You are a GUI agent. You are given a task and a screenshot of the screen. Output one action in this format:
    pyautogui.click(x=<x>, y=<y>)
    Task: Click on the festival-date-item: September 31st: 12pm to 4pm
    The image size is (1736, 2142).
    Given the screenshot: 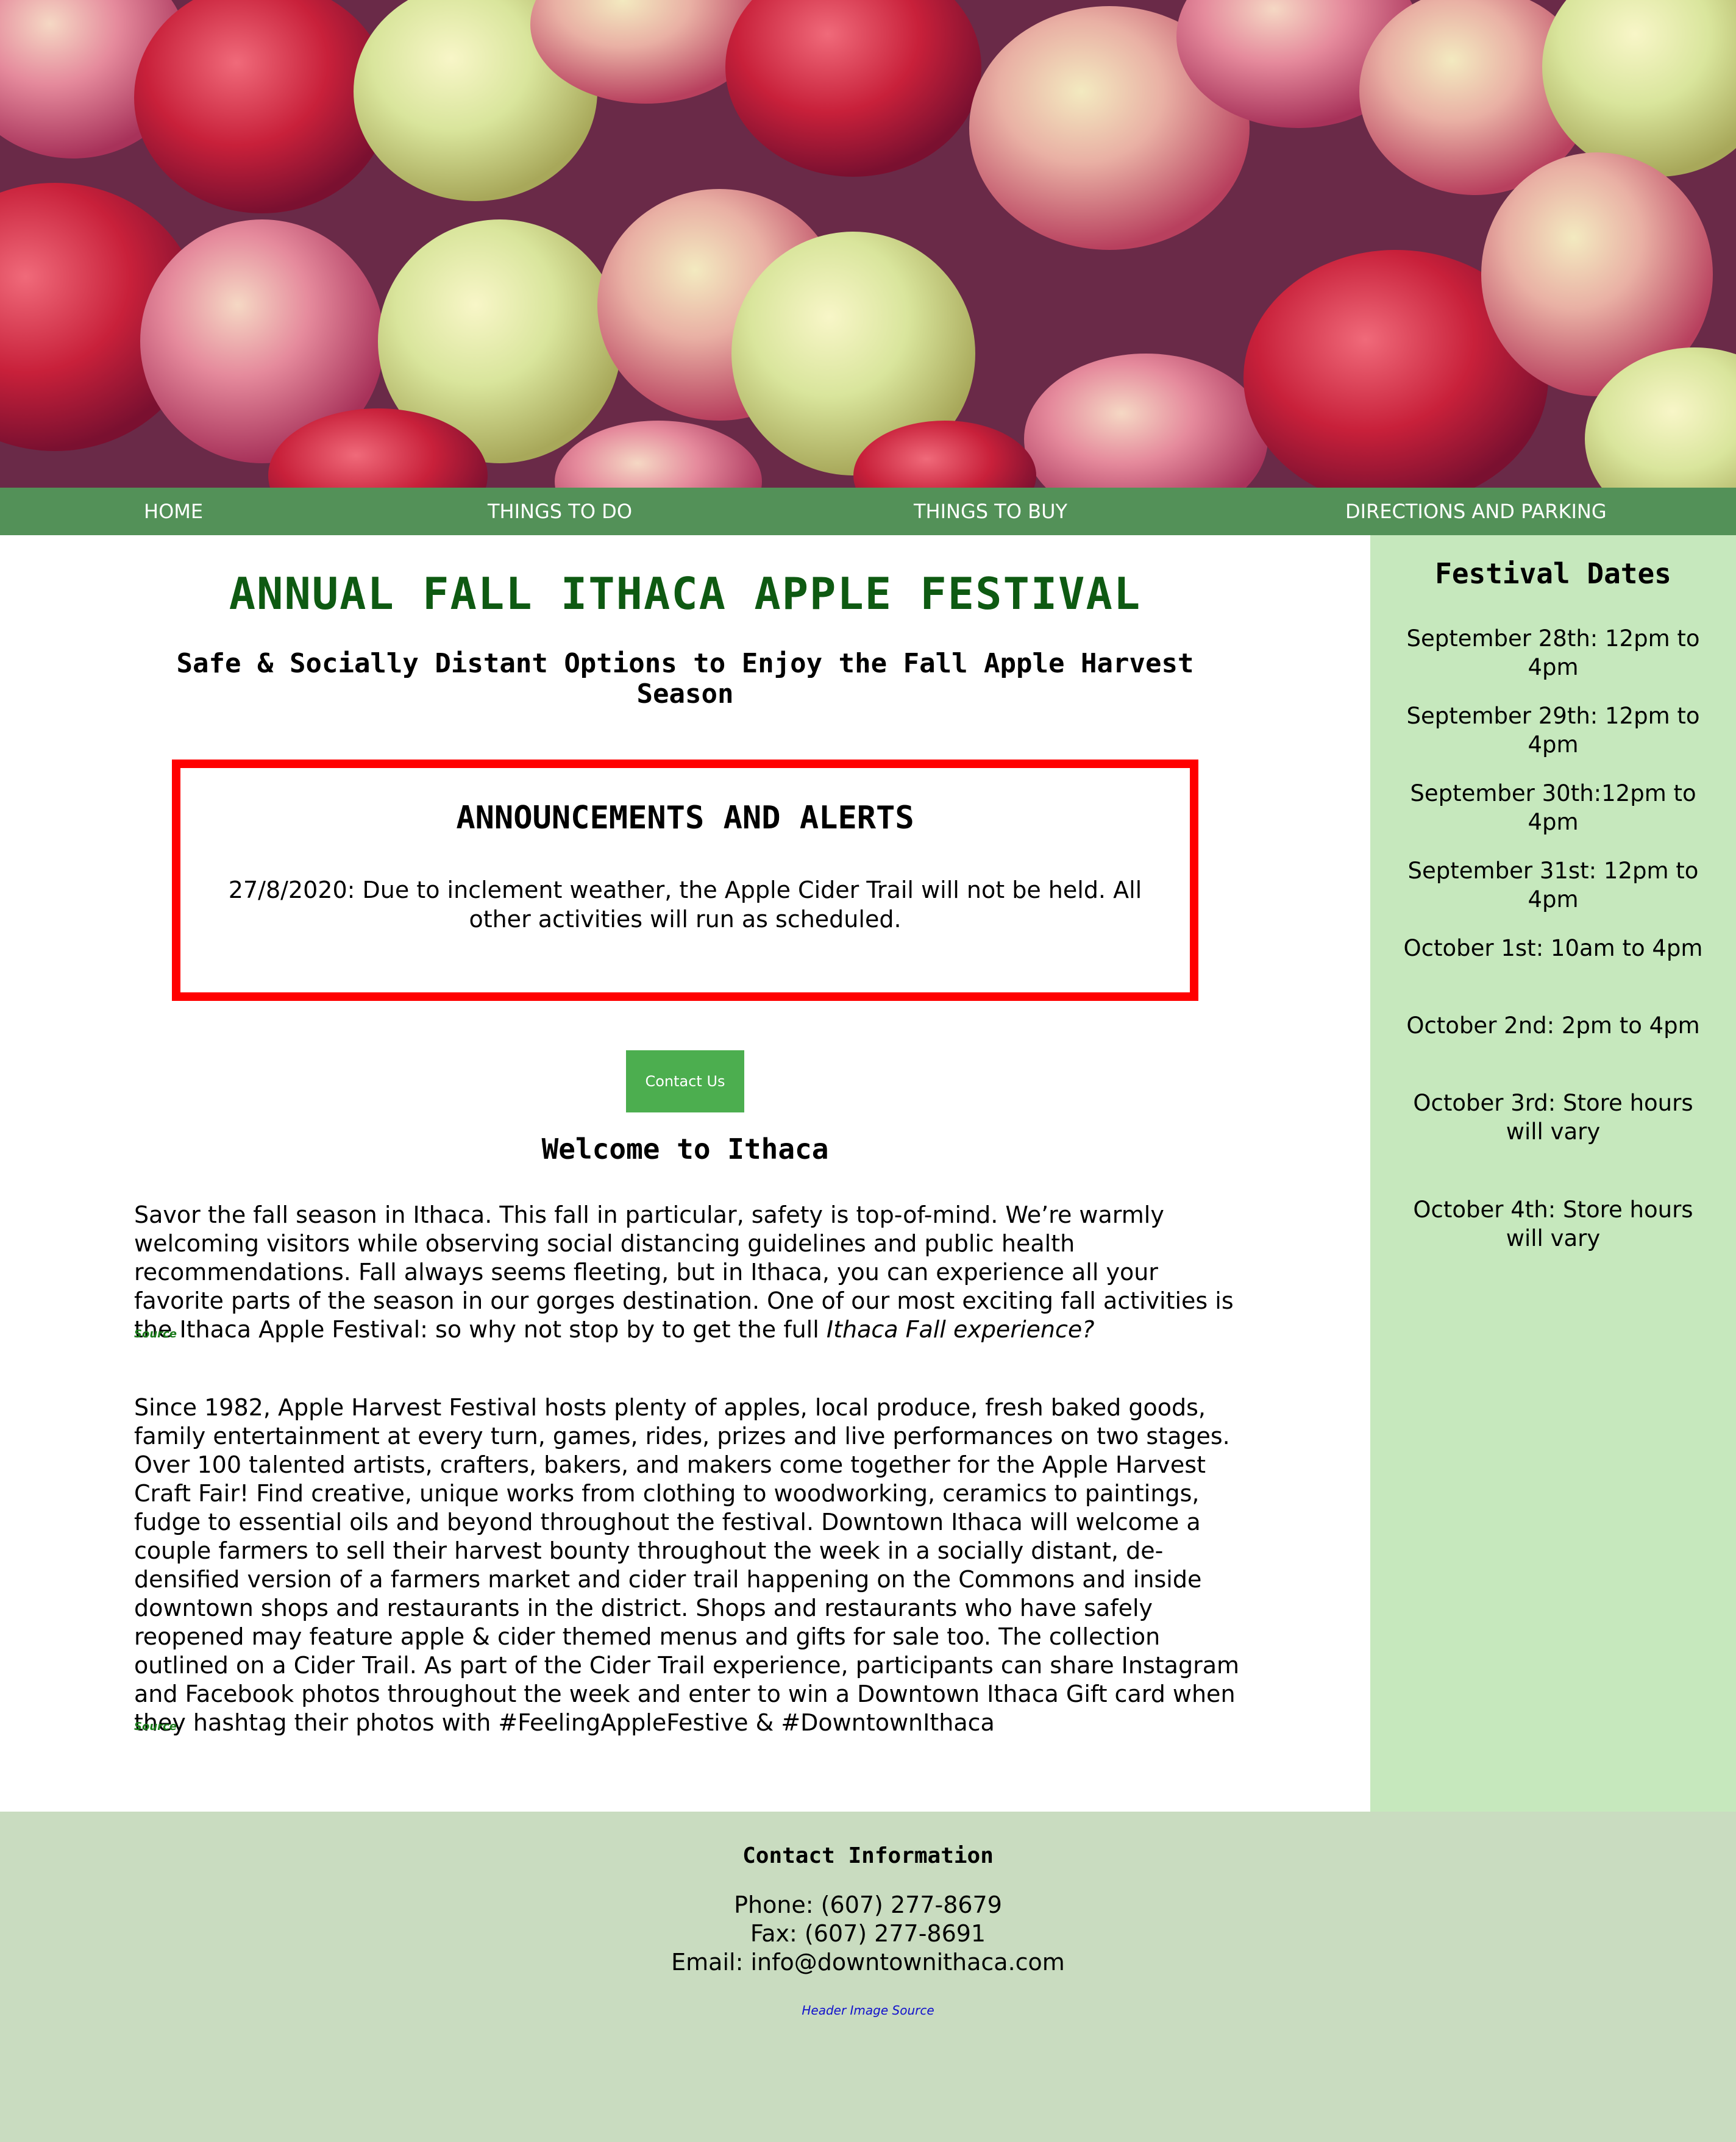 What is the action you would take?
    pyautogui.click(x=1553, y=885)
    